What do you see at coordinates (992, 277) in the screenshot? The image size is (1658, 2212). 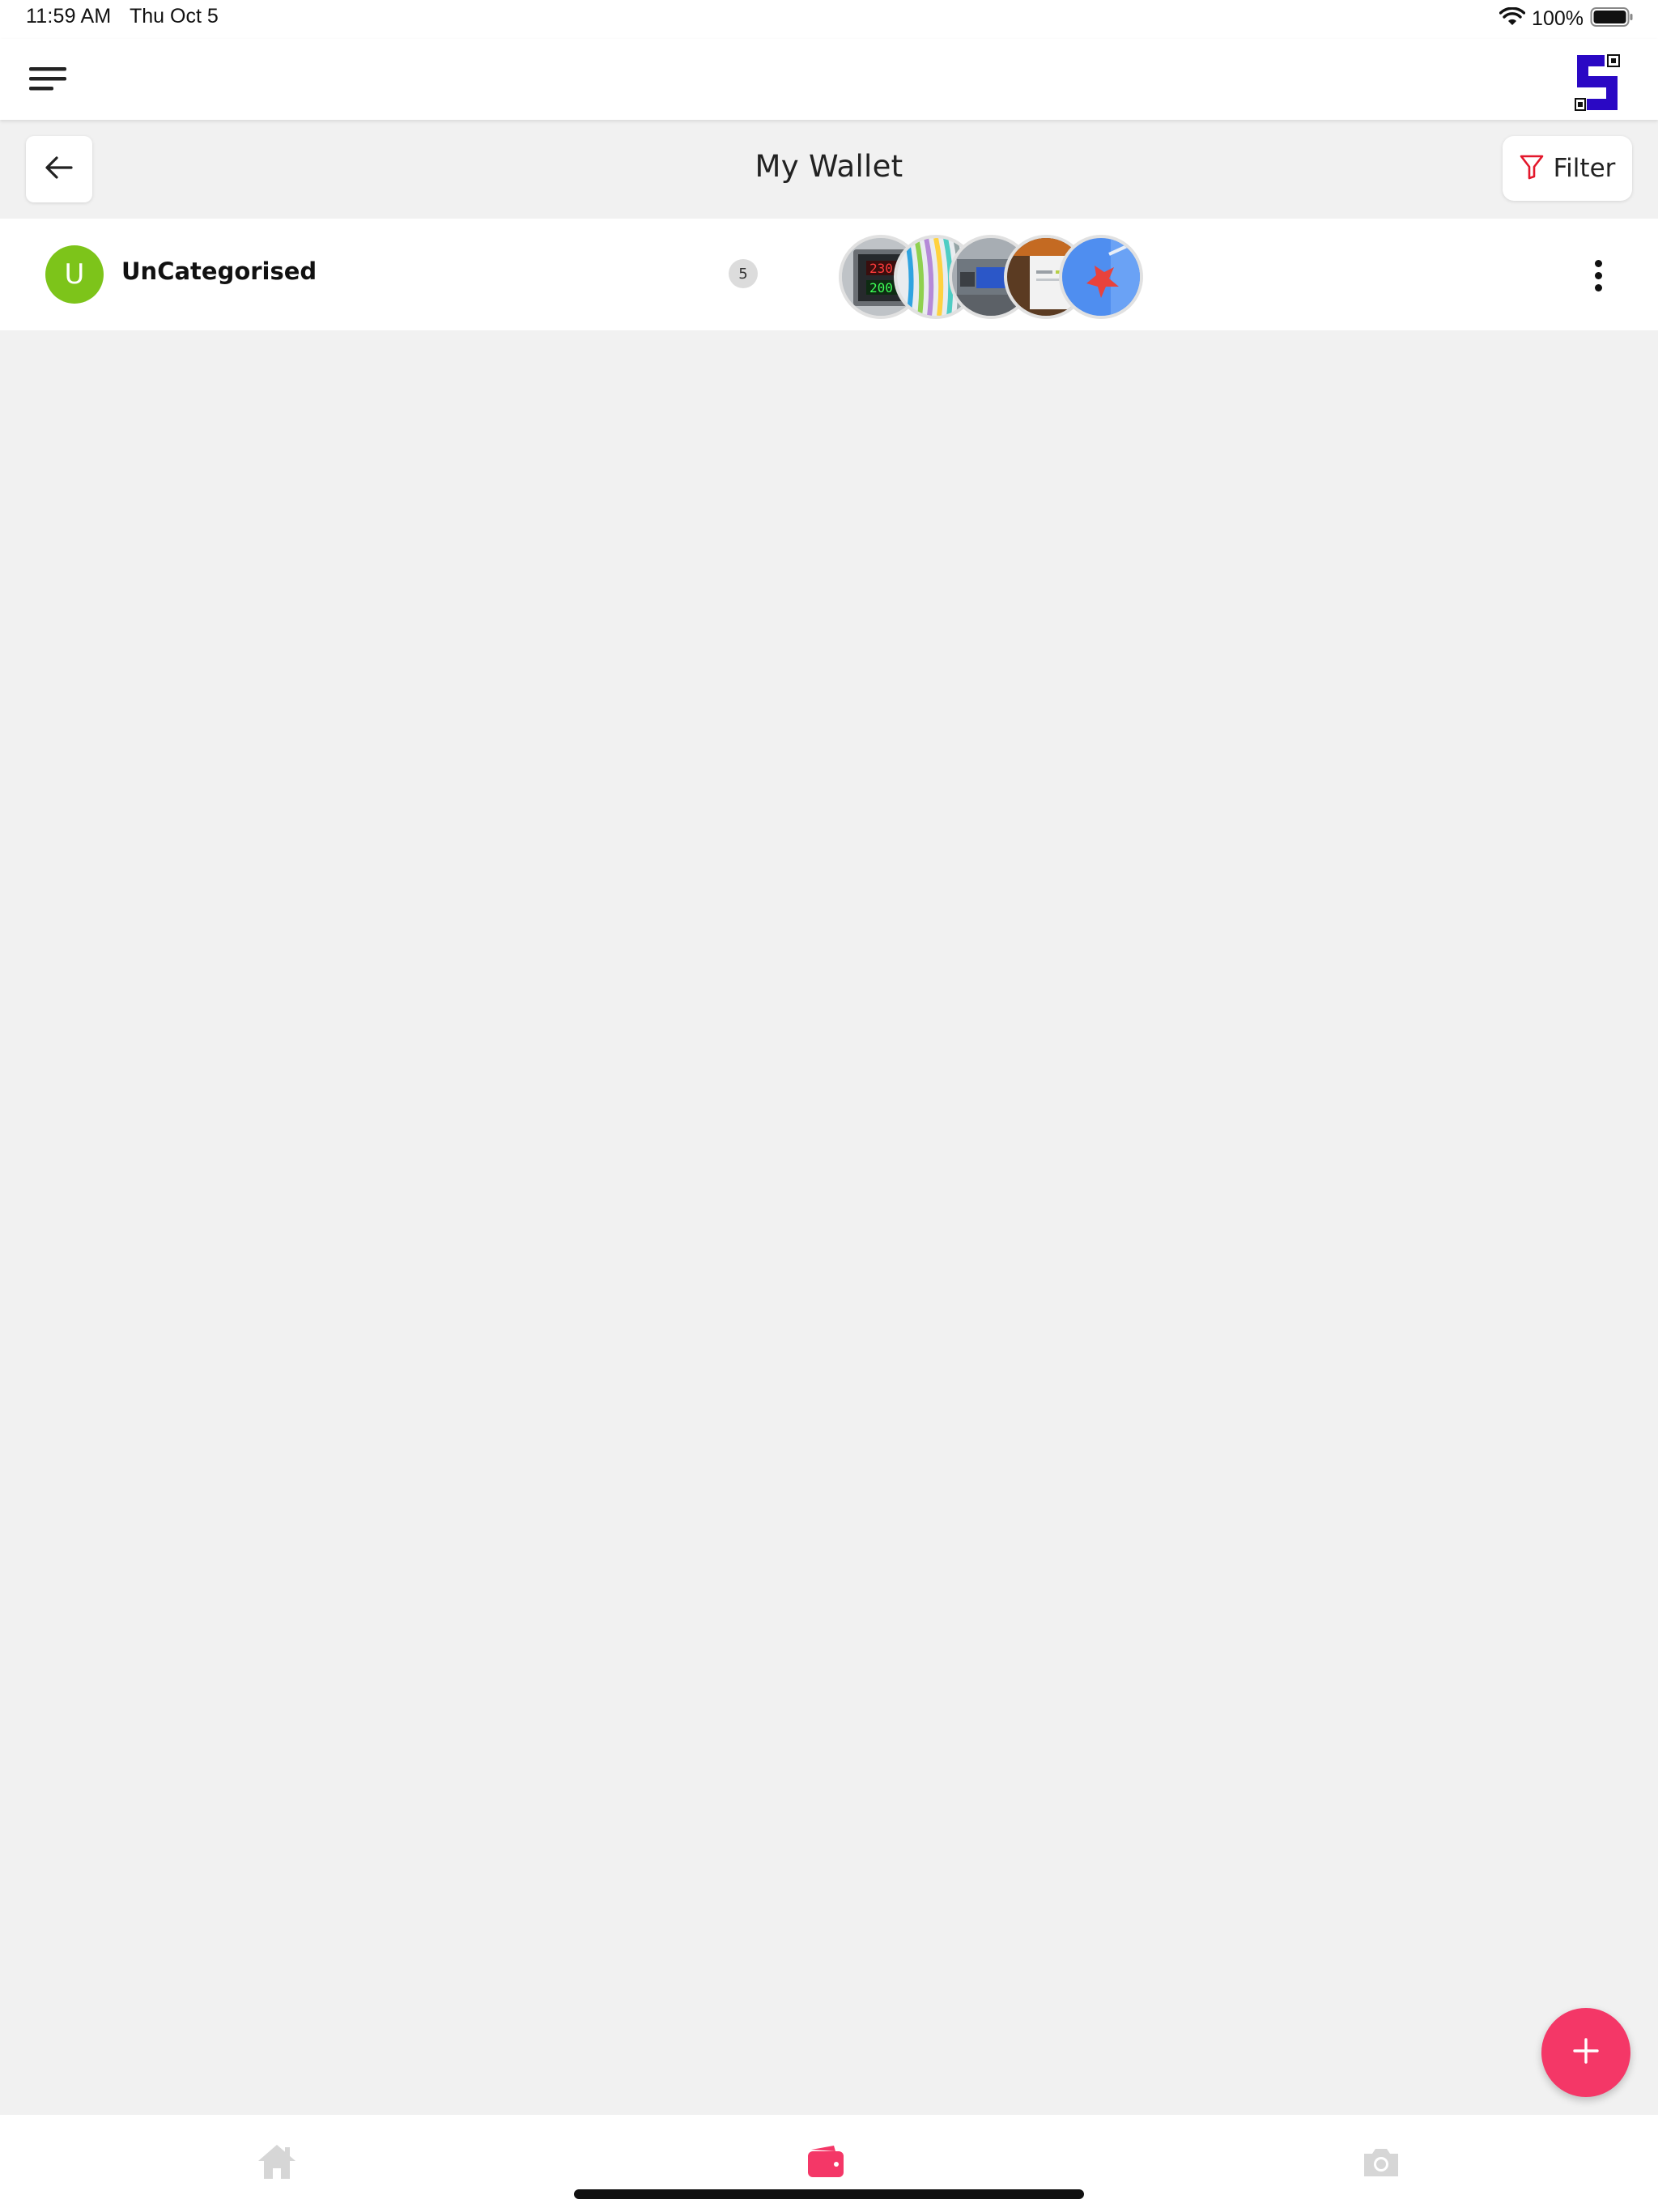 I see `thumbnail-stack: 230 200` at bounding box center [992, 277].